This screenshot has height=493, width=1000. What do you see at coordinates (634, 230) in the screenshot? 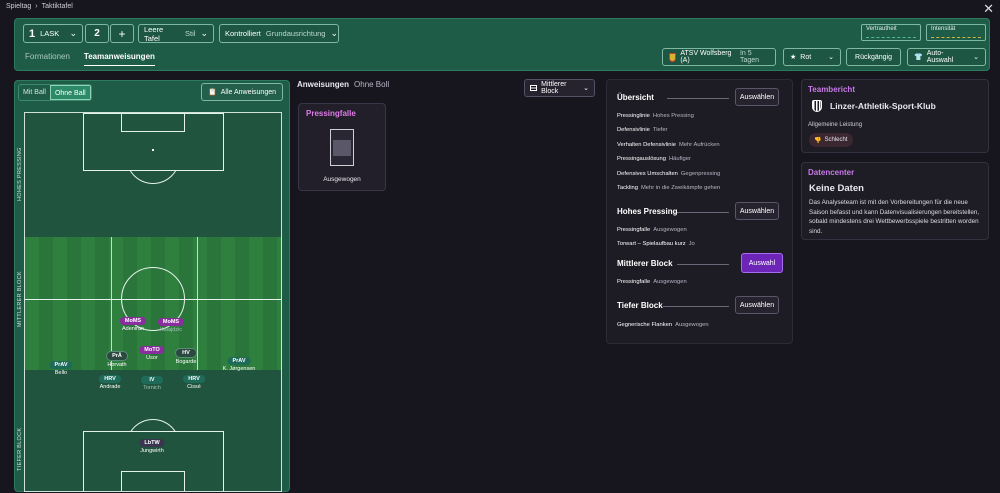
I see `row-key: Pressingfalle` at bounding box center [634, 230].